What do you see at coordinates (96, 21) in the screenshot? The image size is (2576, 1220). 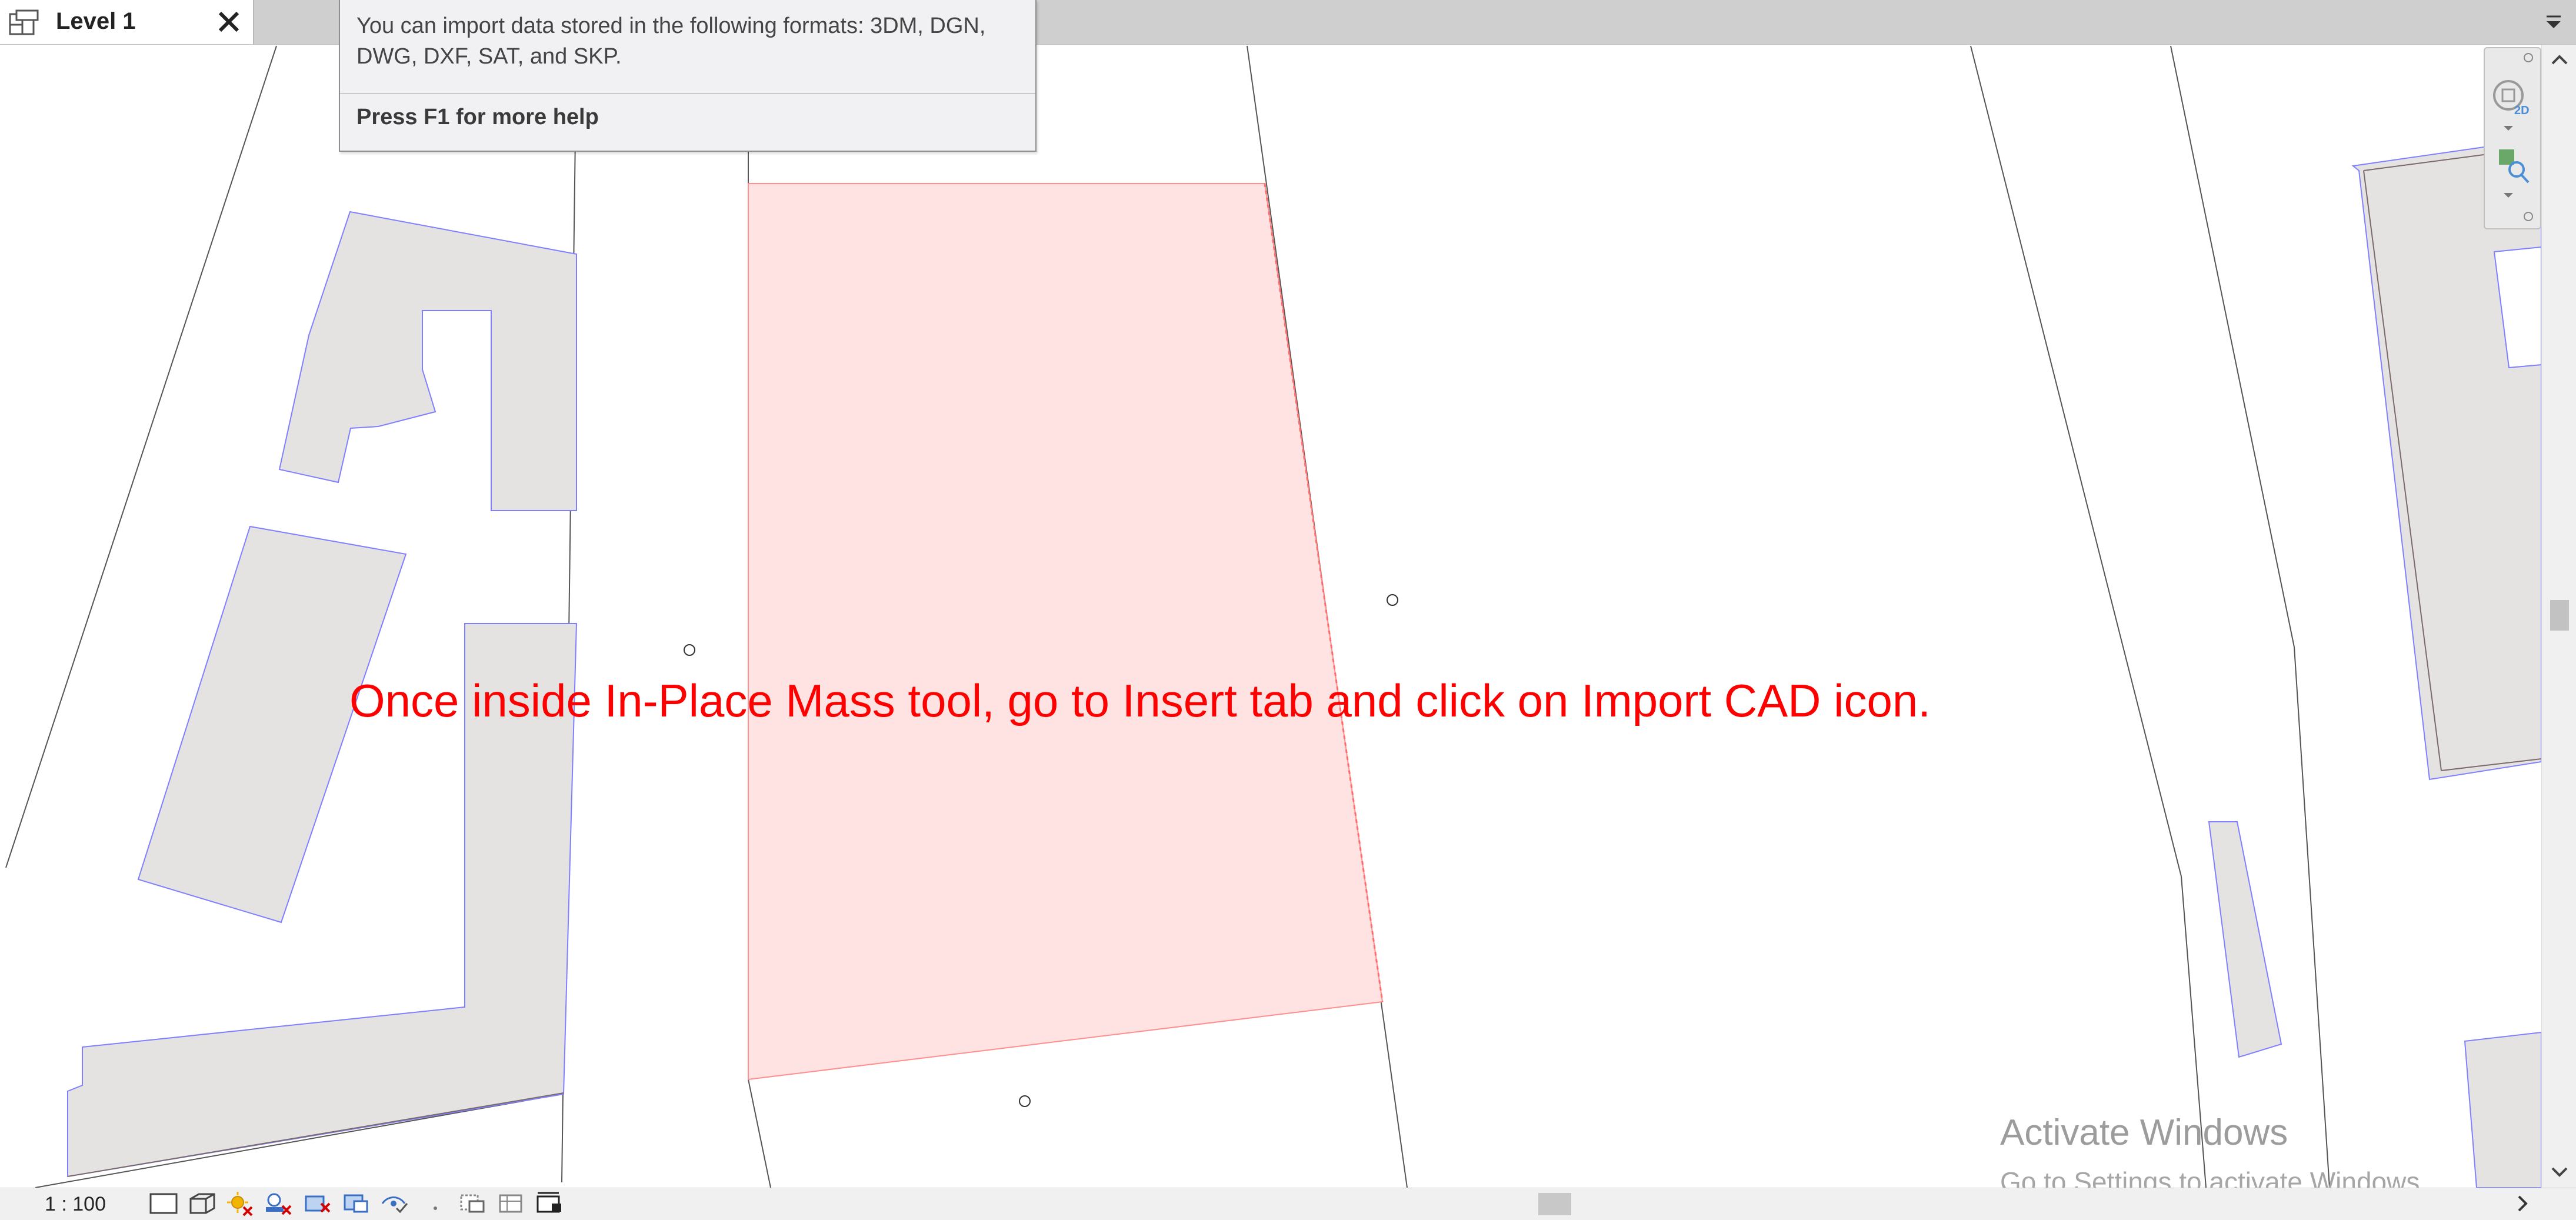 I see `tab-label: Level 1` at bounding box center [96, 21].